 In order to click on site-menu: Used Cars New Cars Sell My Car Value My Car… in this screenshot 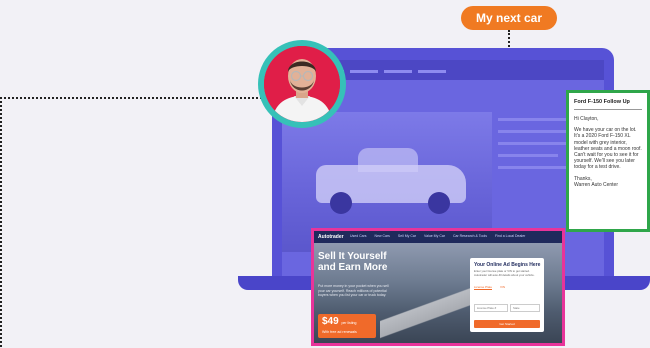, I will do `click(441, 236)`.